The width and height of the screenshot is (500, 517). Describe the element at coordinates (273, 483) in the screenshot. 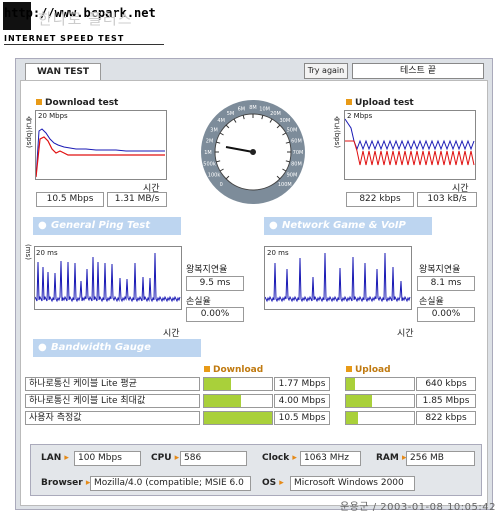

I see `os-key: OS` at that location.